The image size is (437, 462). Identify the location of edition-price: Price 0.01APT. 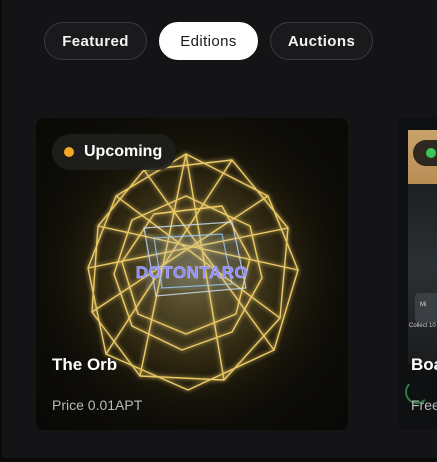
(97, 405).